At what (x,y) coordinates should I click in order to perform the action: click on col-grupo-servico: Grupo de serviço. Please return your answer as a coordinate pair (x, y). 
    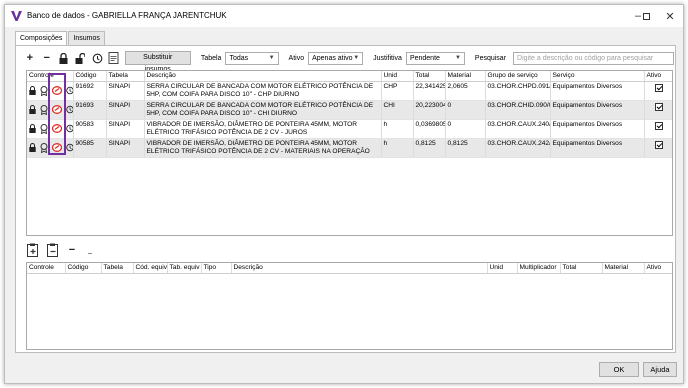
    Looking at the image, I should click on (518, 76).